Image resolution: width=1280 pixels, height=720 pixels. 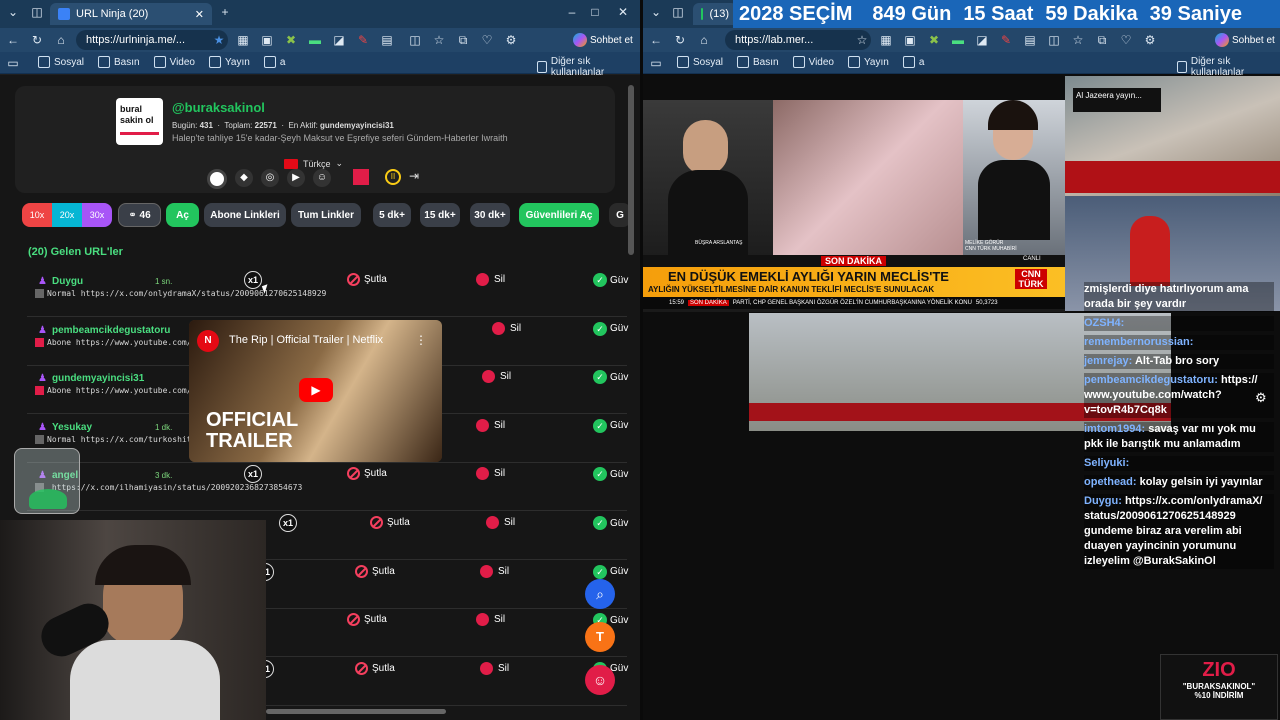 I want to click on close-window-icon: ✕, so click(x=623, y=12).